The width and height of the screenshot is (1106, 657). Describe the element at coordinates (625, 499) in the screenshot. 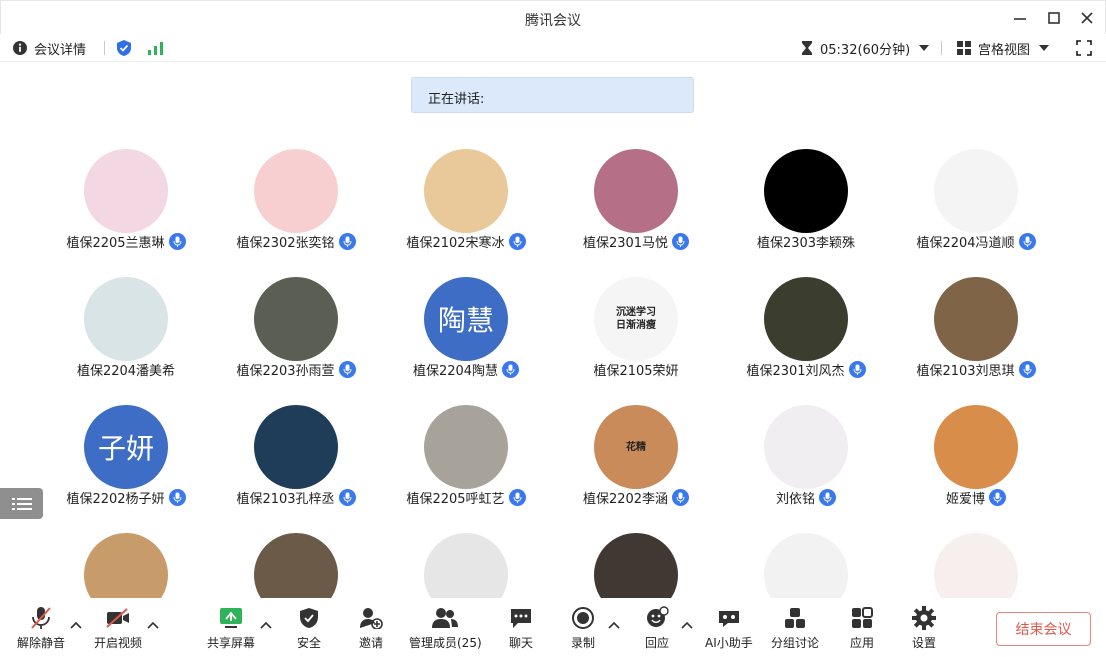

I see `participant-name: 植保2202李涵` at that location.